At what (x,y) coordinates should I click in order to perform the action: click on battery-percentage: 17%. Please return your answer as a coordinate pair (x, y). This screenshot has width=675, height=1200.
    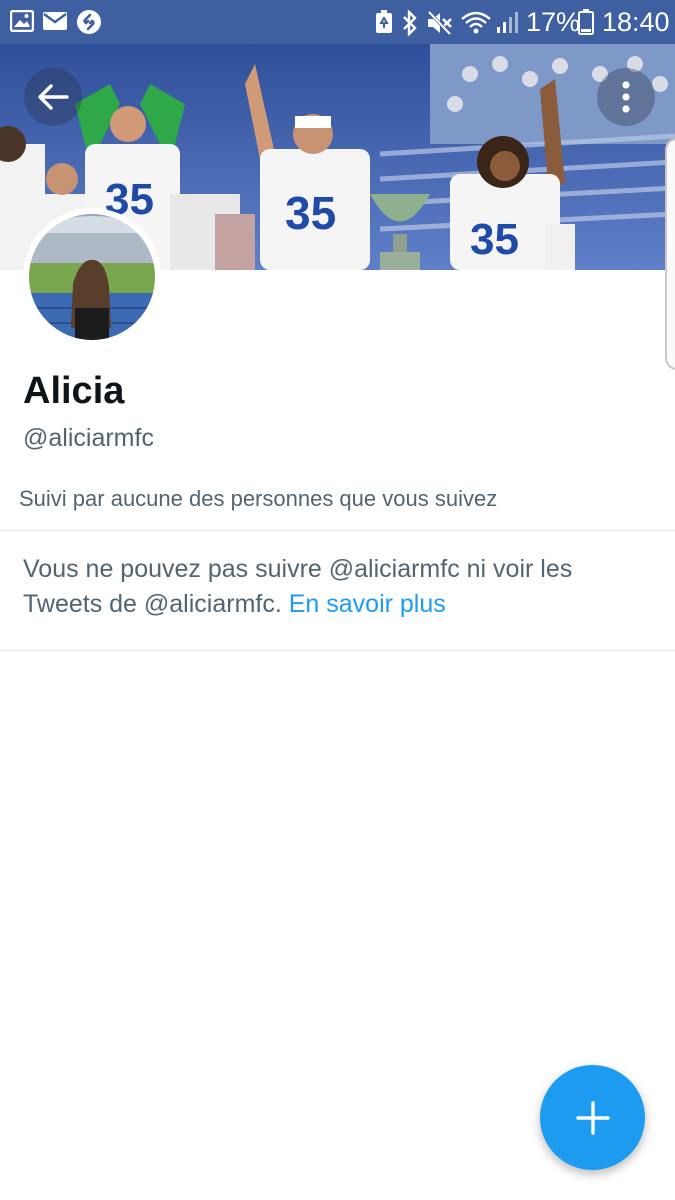
    Looking at the image, I should click on (553, 22).